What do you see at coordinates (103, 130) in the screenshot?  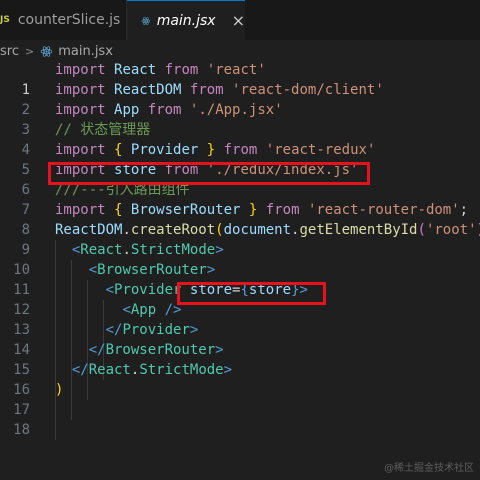 I see `code-comment: // 状态管理器` at bounding box center [103, 130].